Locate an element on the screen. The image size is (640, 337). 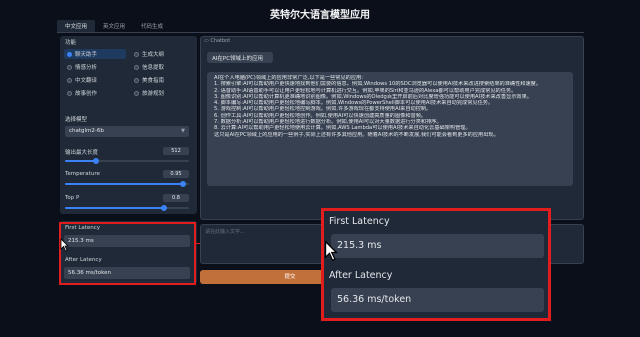
app-title: 英特尔大语言模型应用 is located at coordinates (320, 15).